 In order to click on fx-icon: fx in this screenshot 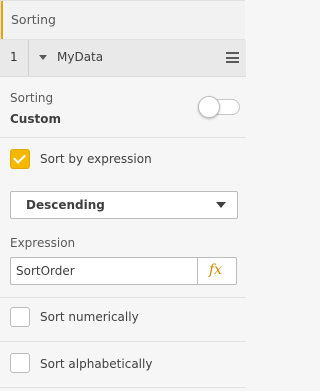, I will do `click(216, 270)`.